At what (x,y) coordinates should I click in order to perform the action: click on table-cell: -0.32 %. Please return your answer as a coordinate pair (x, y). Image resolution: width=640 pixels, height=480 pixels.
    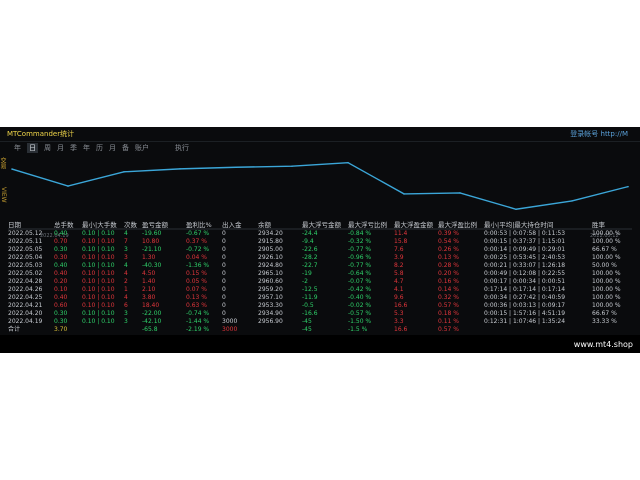
    Looking at the image, I should click on (360, 241).